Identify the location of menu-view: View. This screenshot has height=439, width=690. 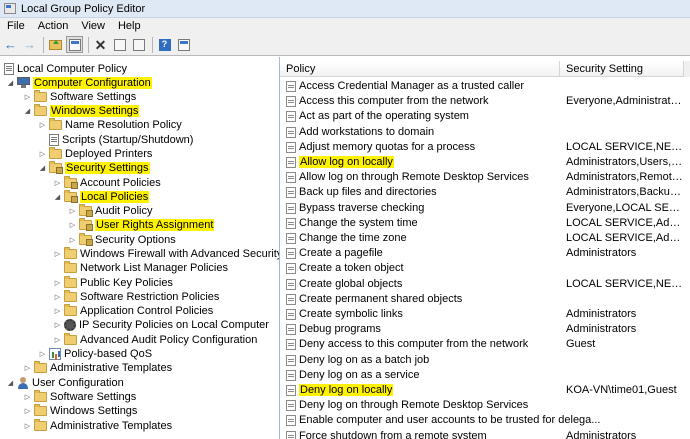
(92, 26).